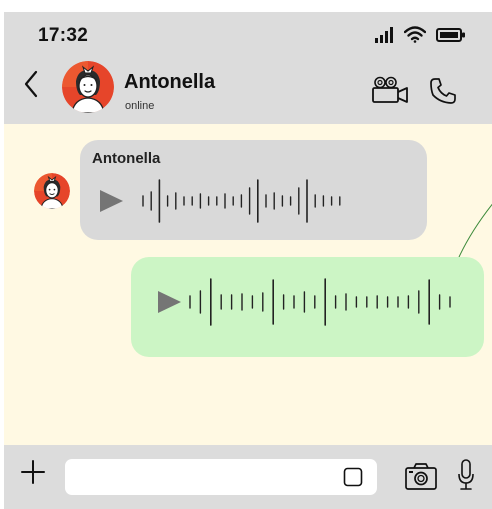  I want to click on message-input, so click(221, 477).